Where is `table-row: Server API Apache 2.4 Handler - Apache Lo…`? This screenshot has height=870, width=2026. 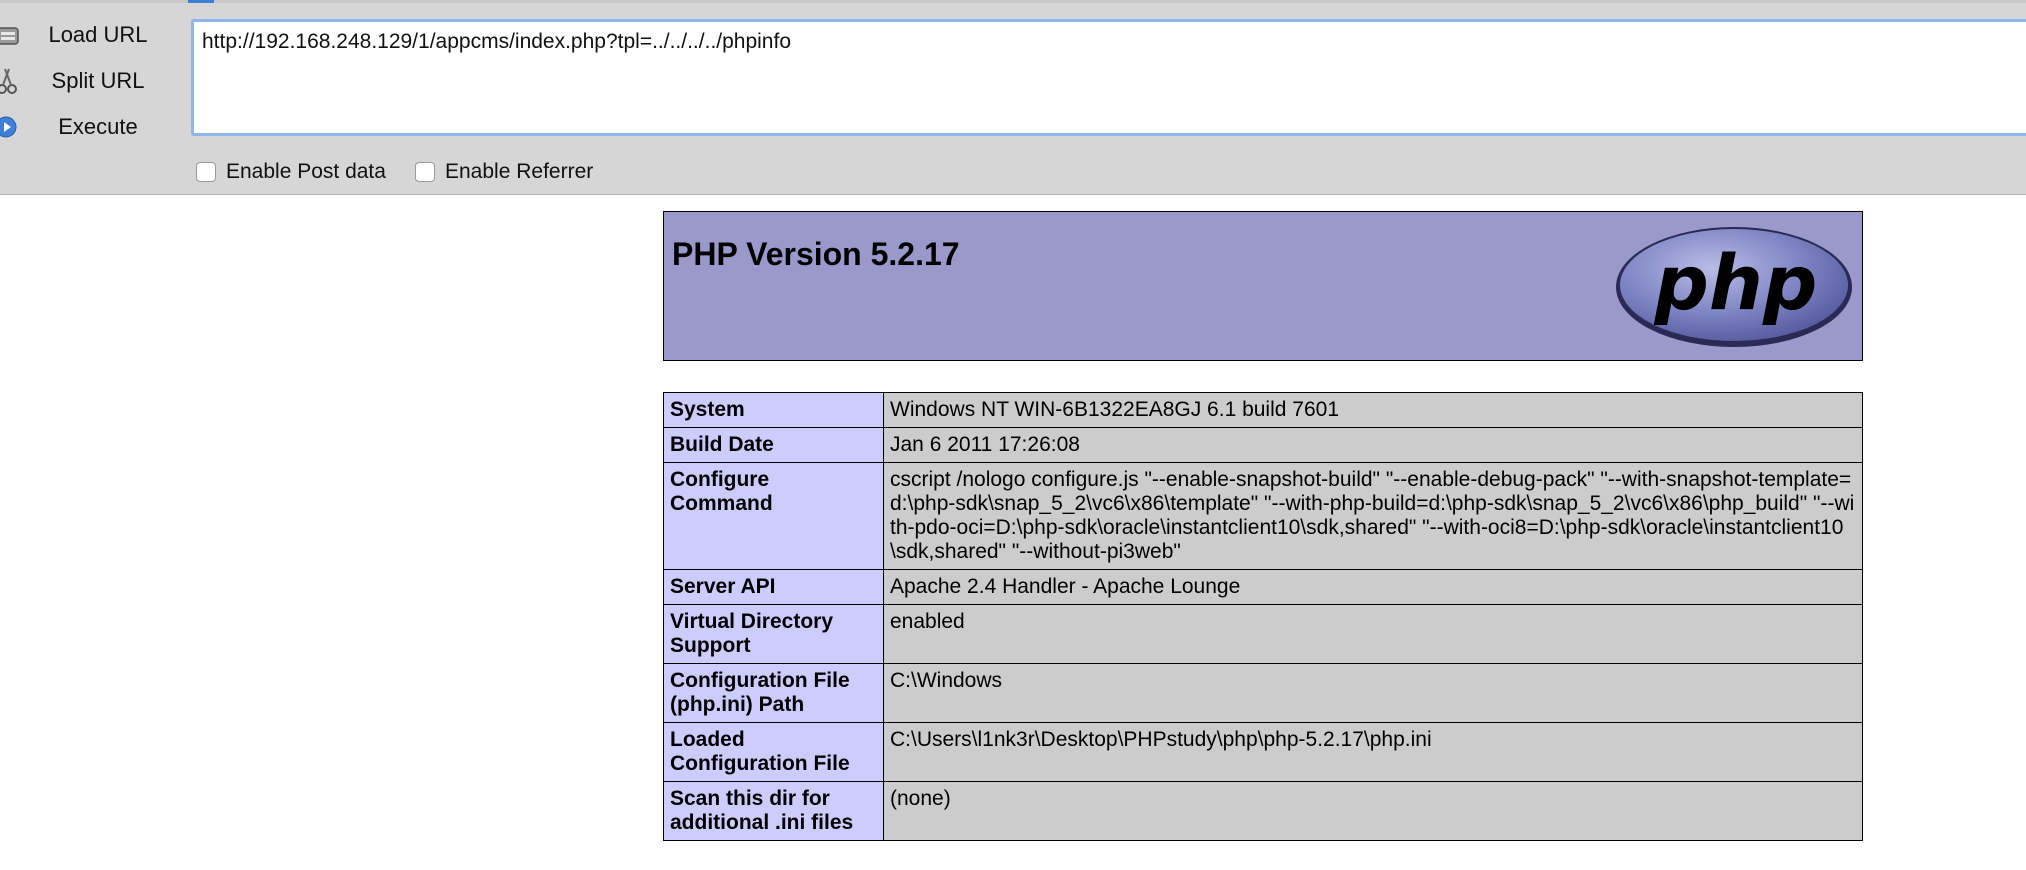
table-row: Server API Apache 2.4 Handler - Apache Lo… is located at coordinates (1263, 587).